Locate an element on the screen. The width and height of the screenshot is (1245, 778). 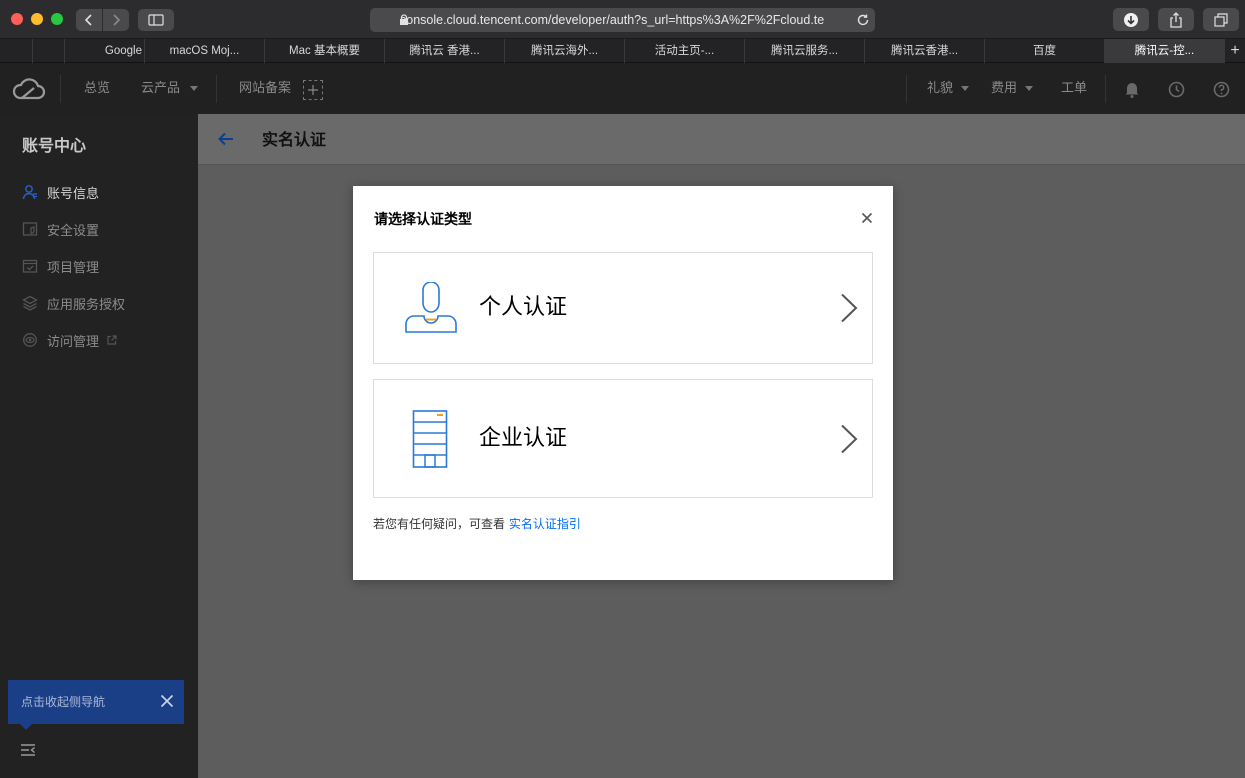
auth-guide-link: 实名认证指引 is located at coordinates (545, 524).